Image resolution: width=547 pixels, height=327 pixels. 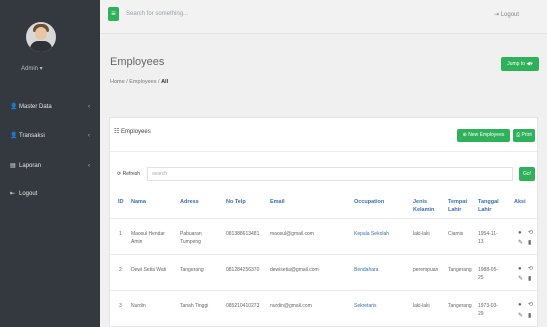 What do you see at coordinates (369, 202) in the screenshot?
I see `column-header-occupation: Occupation` at bounding box center [369, 202].